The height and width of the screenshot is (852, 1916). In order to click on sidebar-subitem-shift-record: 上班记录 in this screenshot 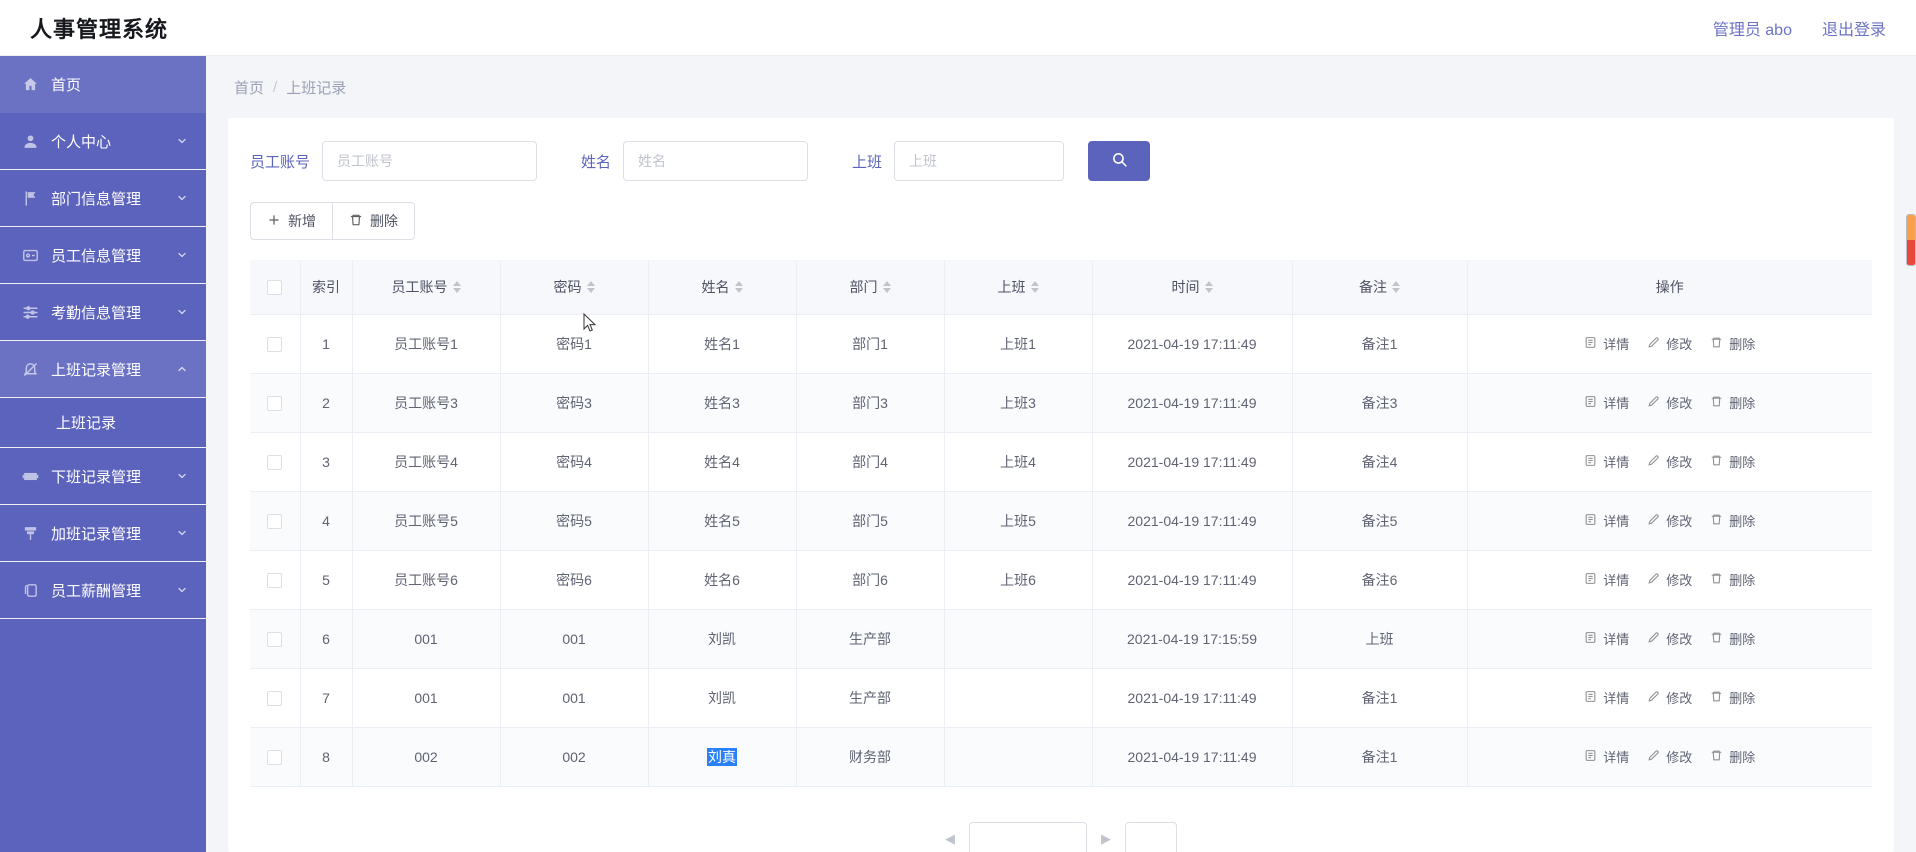, I will do `click(103, 423)`.